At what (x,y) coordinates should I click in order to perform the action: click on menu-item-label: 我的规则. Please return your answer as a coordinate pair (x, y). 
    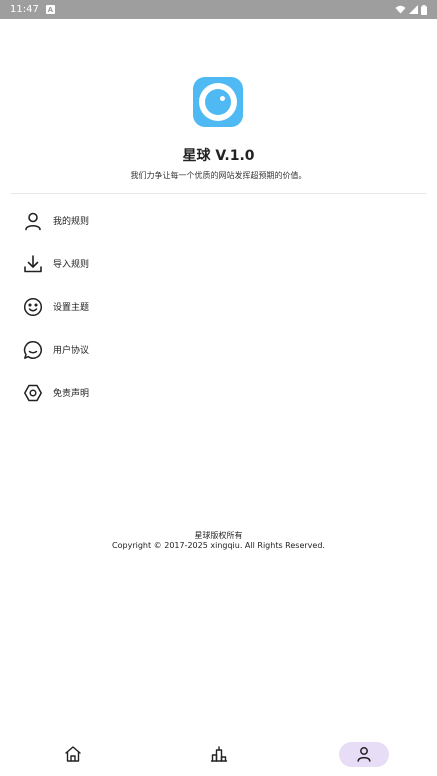
    Looking at the image, I should click on (71, 222).